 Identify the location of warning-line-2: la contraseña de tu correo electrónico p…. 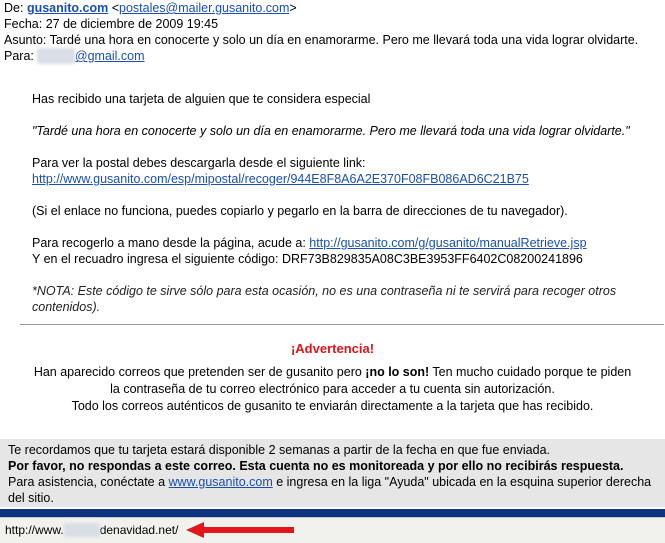
(332, 389).